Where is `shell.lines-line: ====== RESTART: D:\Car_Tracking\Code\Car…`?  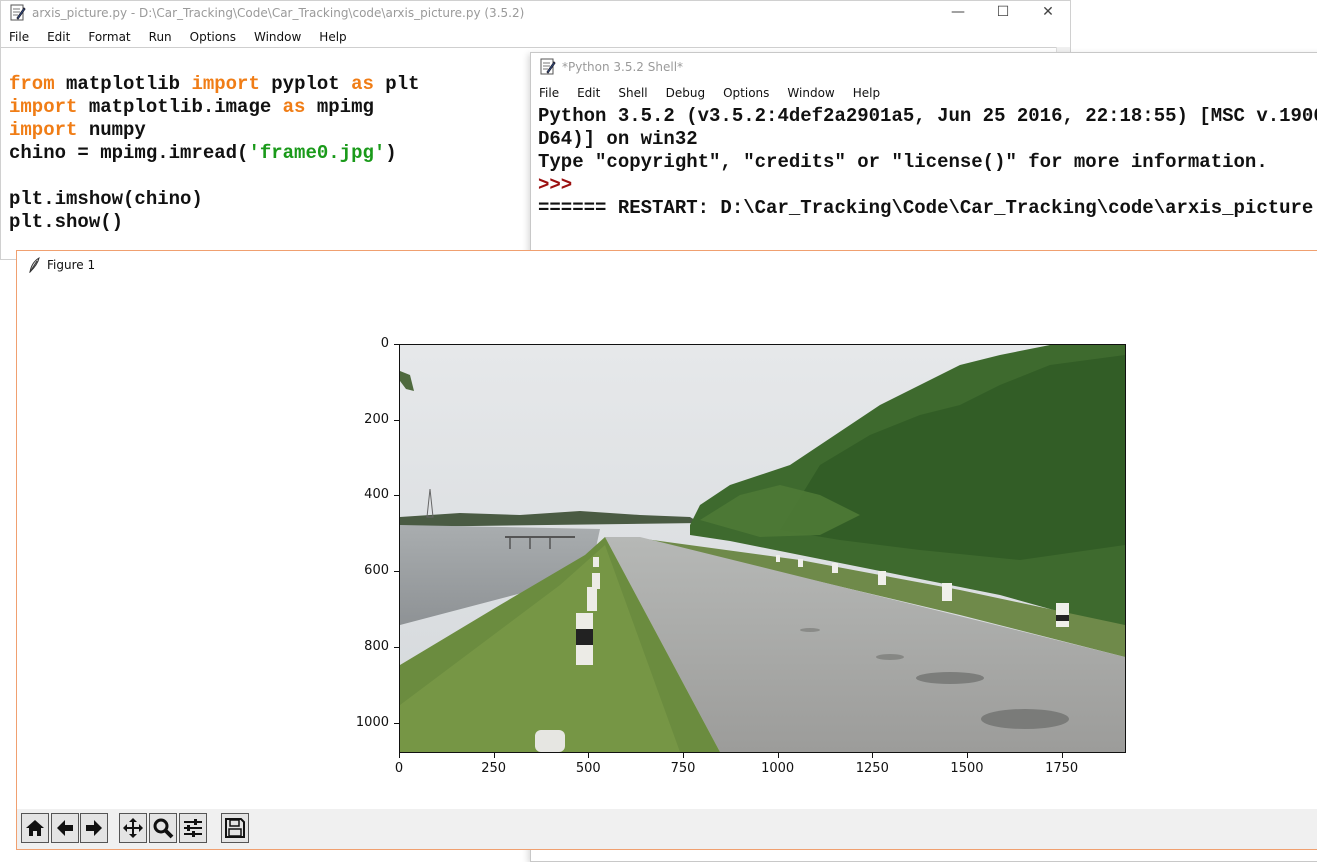 shell.lines-line: ====== RESTART: D:\Car_Tracking\Code\Car… is located at coordinates (927, 208).